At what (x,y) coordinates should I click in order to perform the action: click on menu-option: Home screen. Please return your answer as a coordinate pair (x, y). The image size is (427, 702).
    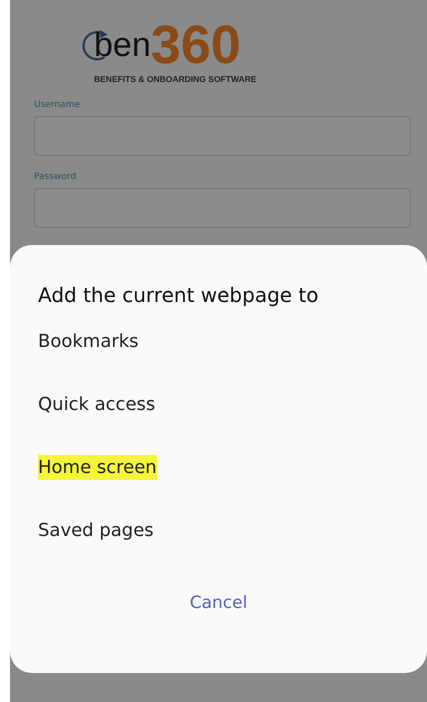
    Looking at the image, I should click on (97, 467).